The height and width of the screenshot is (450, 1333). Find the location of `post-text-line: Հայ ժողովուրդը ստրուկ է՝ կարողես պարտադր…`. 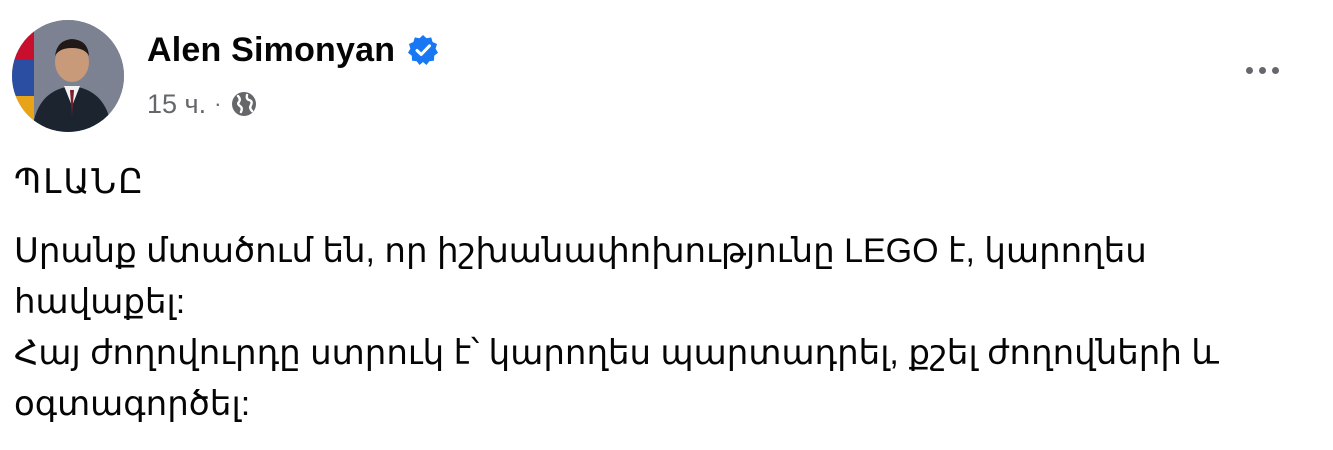

post-text-line: Հայ ժողովուրդը ստրուկ է՝ կարողես պարտադր… is located at coordinates (616, 353).